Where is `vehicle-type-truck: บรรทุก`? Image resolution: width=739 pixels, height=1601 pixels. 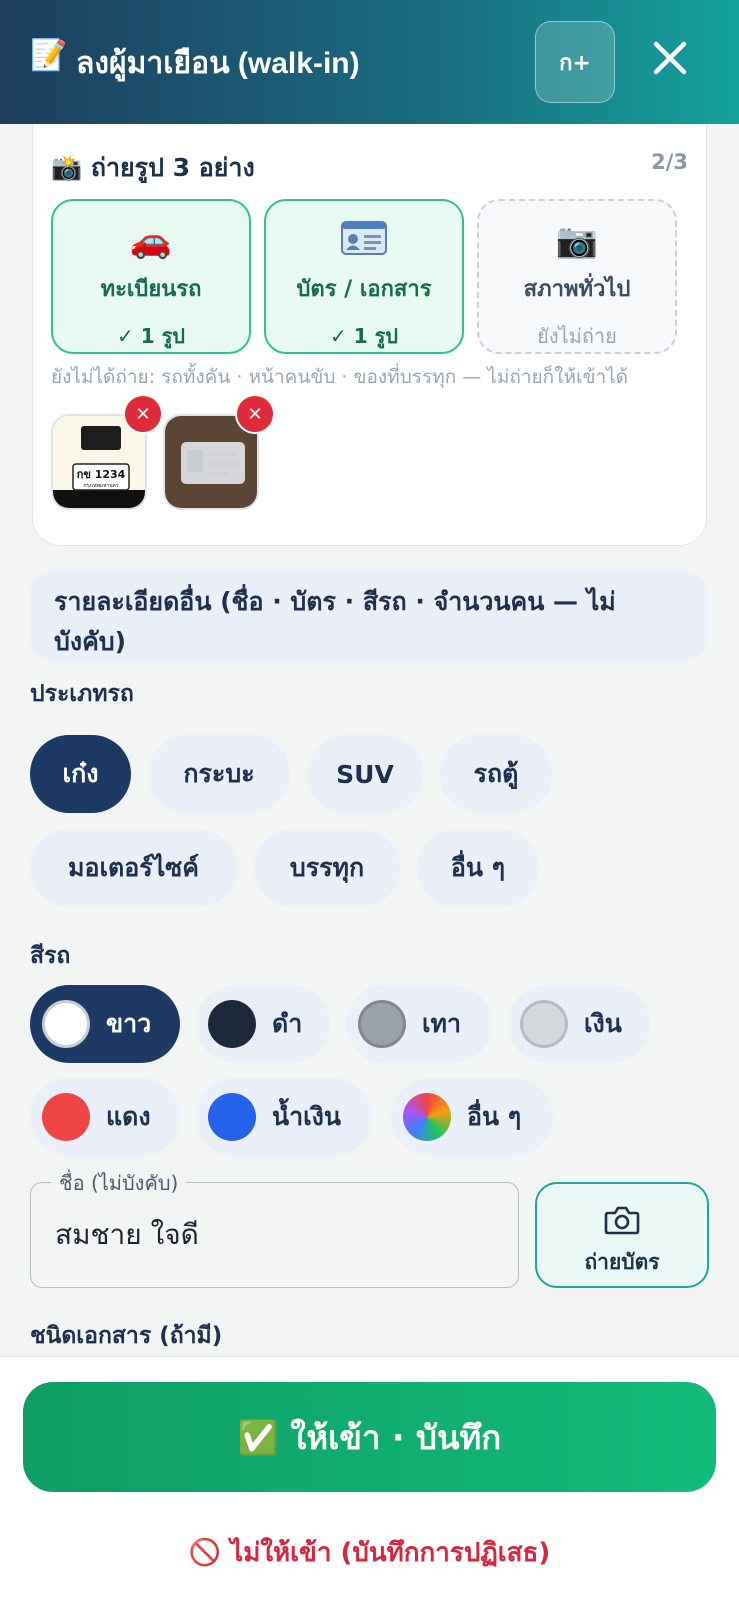 vehicle-type-truck: บรรทุก is located at coordinates (327, 868).